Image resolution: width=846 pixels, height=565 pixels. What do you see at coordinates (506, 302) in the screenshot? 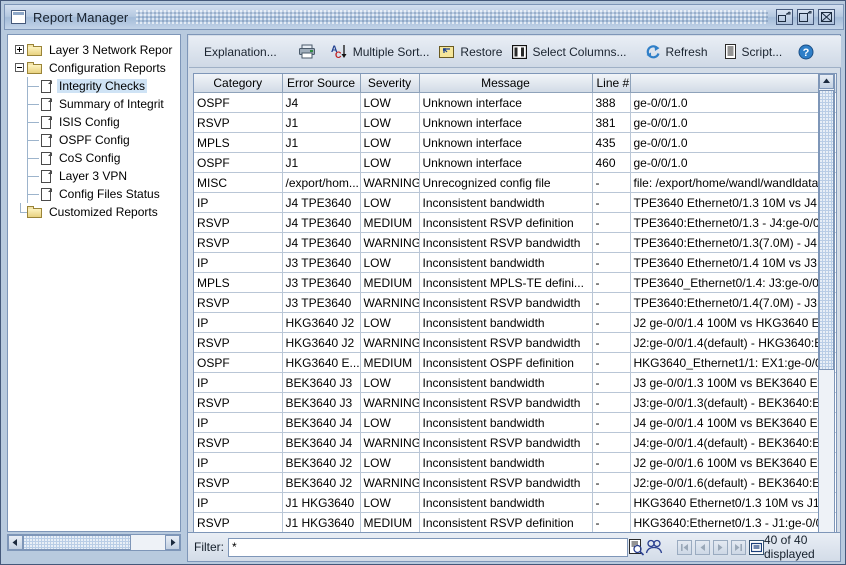
I see `table-cell: Inconsistent RSVP bandwidth` at bounding box center [506, 302].